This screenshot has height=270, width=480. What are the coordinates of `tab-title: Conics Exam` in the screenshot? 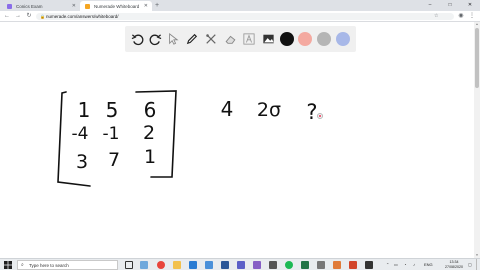 It's located at (29, 6).